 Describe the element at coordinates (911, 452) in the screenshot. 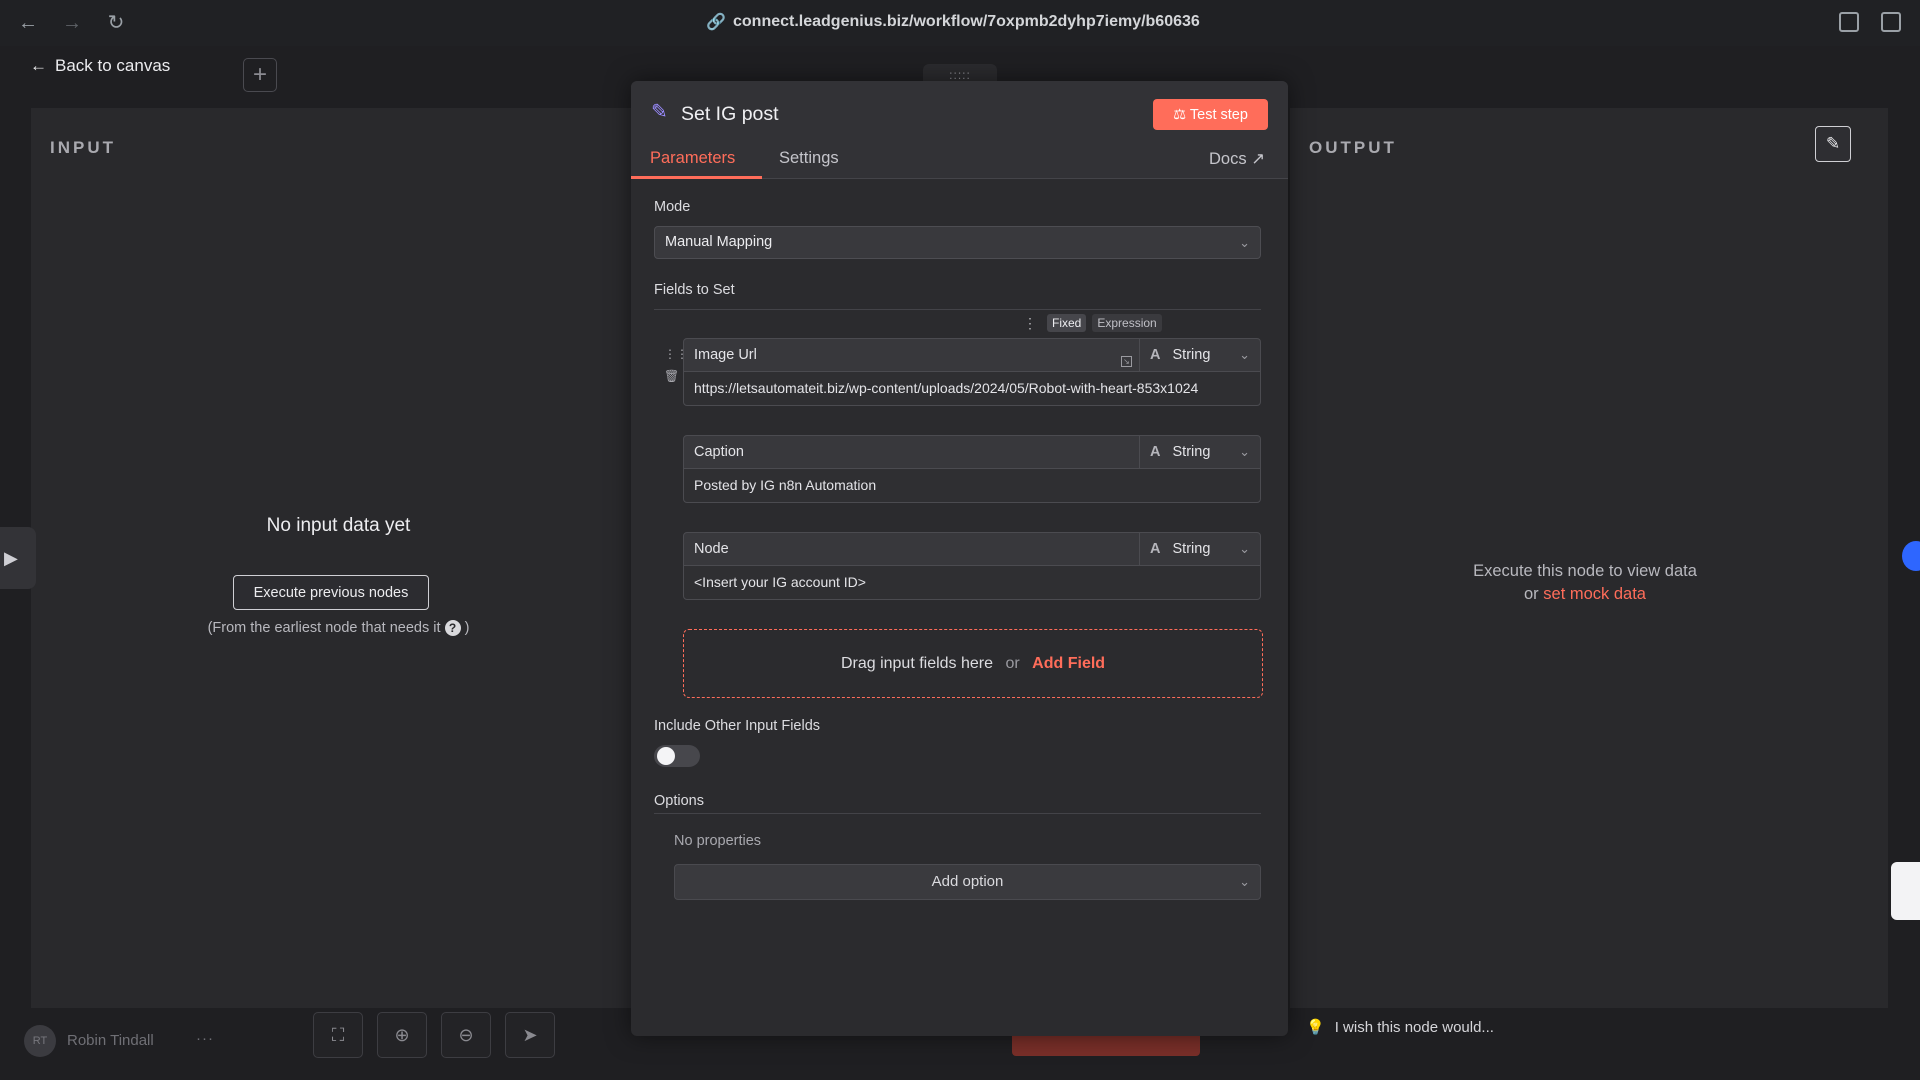

I see `field-name-input: Caption` at that location.